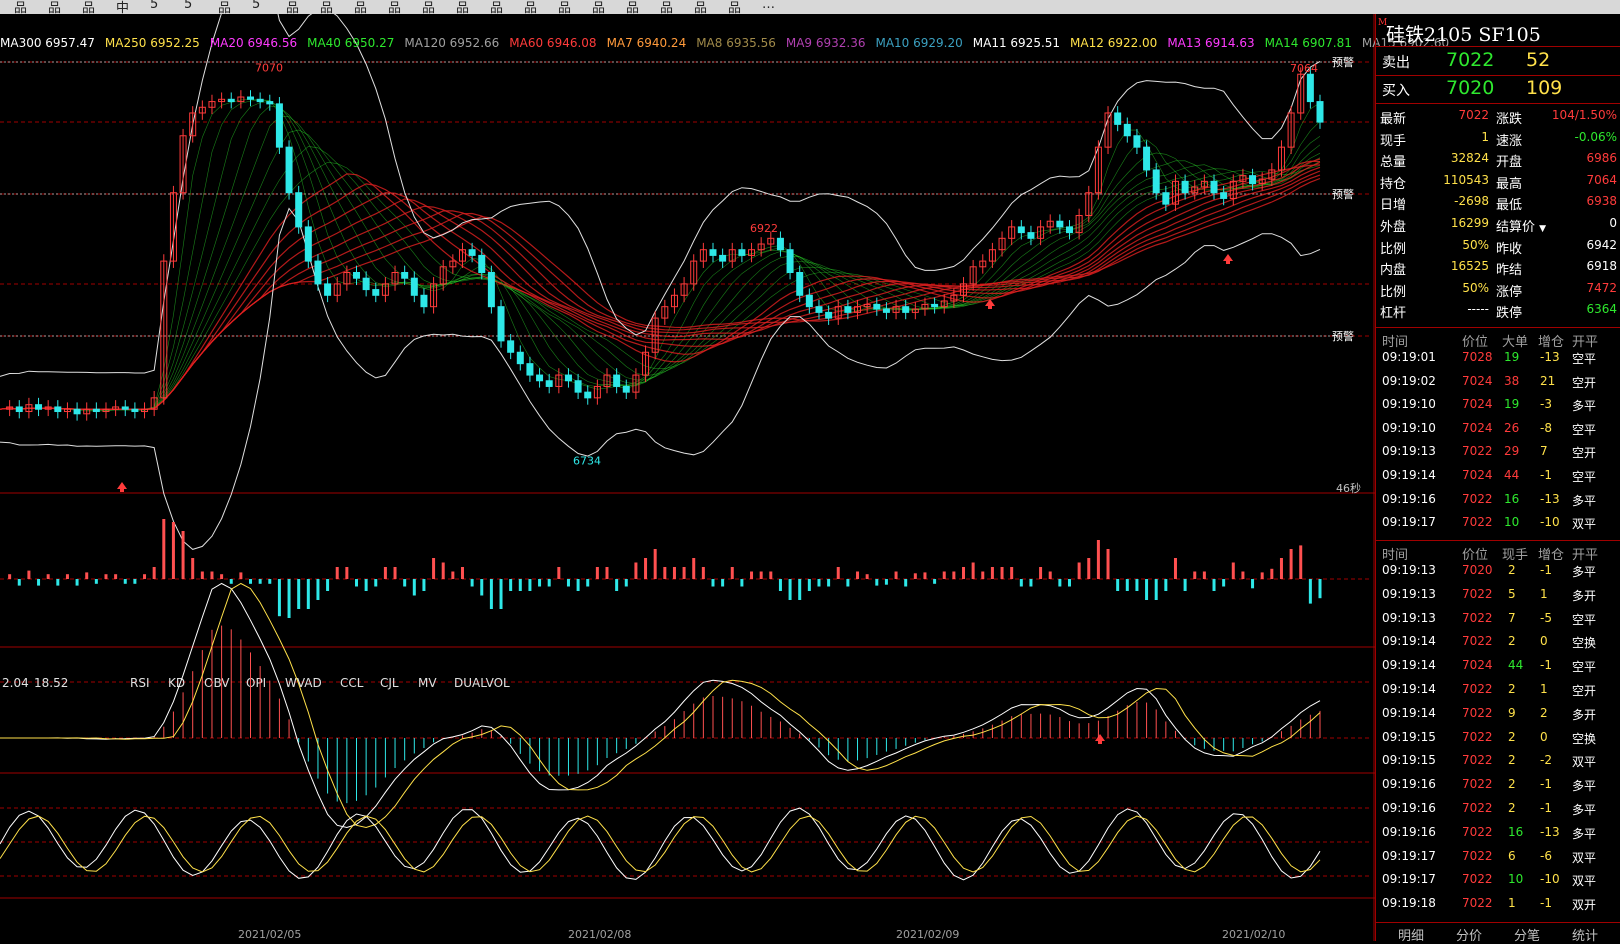  What do you see at coordinates (1512, 475) in the screenshot?
I see `tick-qty: 44` at bounding box center [1512, 475].